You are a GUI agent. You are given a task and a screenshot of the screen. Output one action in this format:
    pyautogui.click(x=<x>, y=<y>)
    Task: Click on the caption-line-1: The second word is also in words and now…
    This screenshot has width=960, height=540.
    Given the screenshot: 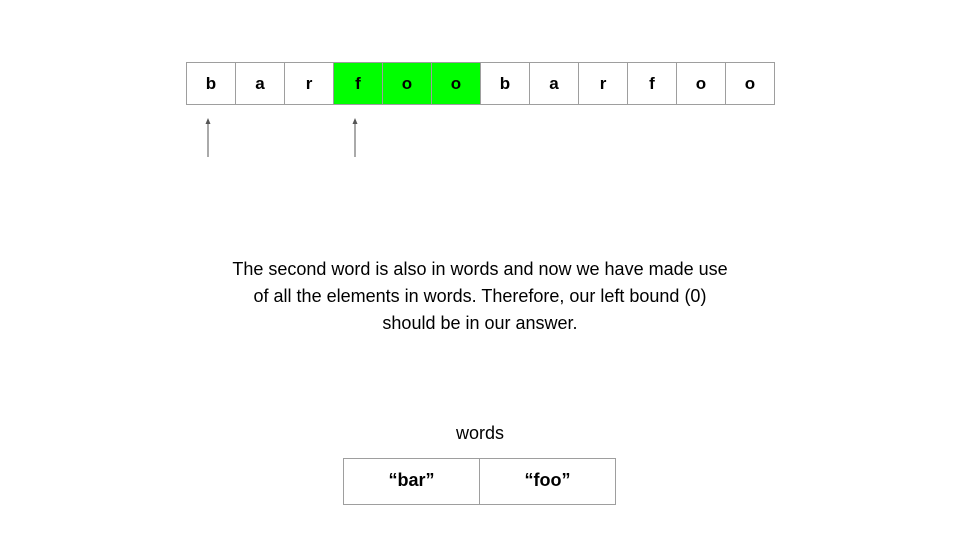 What is the action you would take?
    pyautogui.click(x=480, y=269)
    